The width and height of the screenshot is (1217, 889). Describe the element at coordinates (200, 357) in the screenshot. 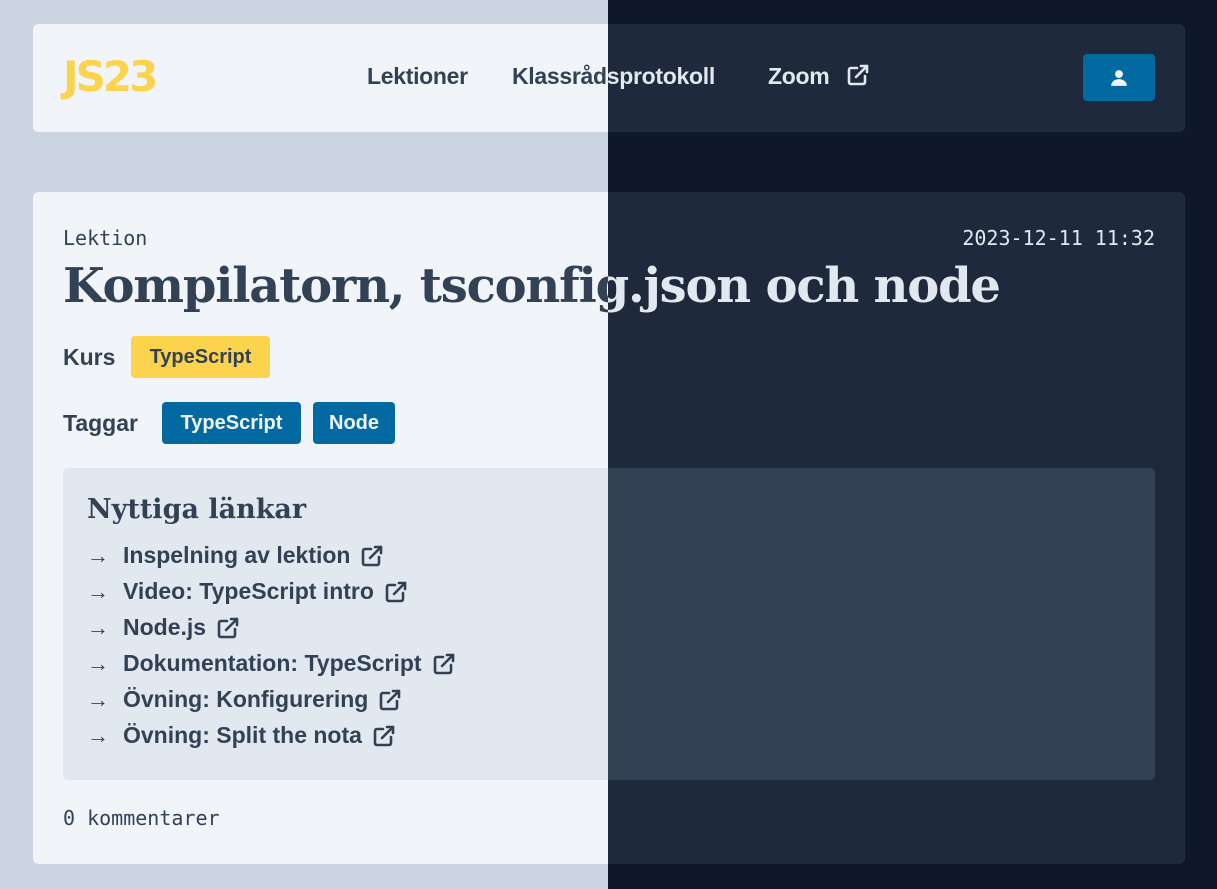

I see `course-badge: TypeScript` at that location.